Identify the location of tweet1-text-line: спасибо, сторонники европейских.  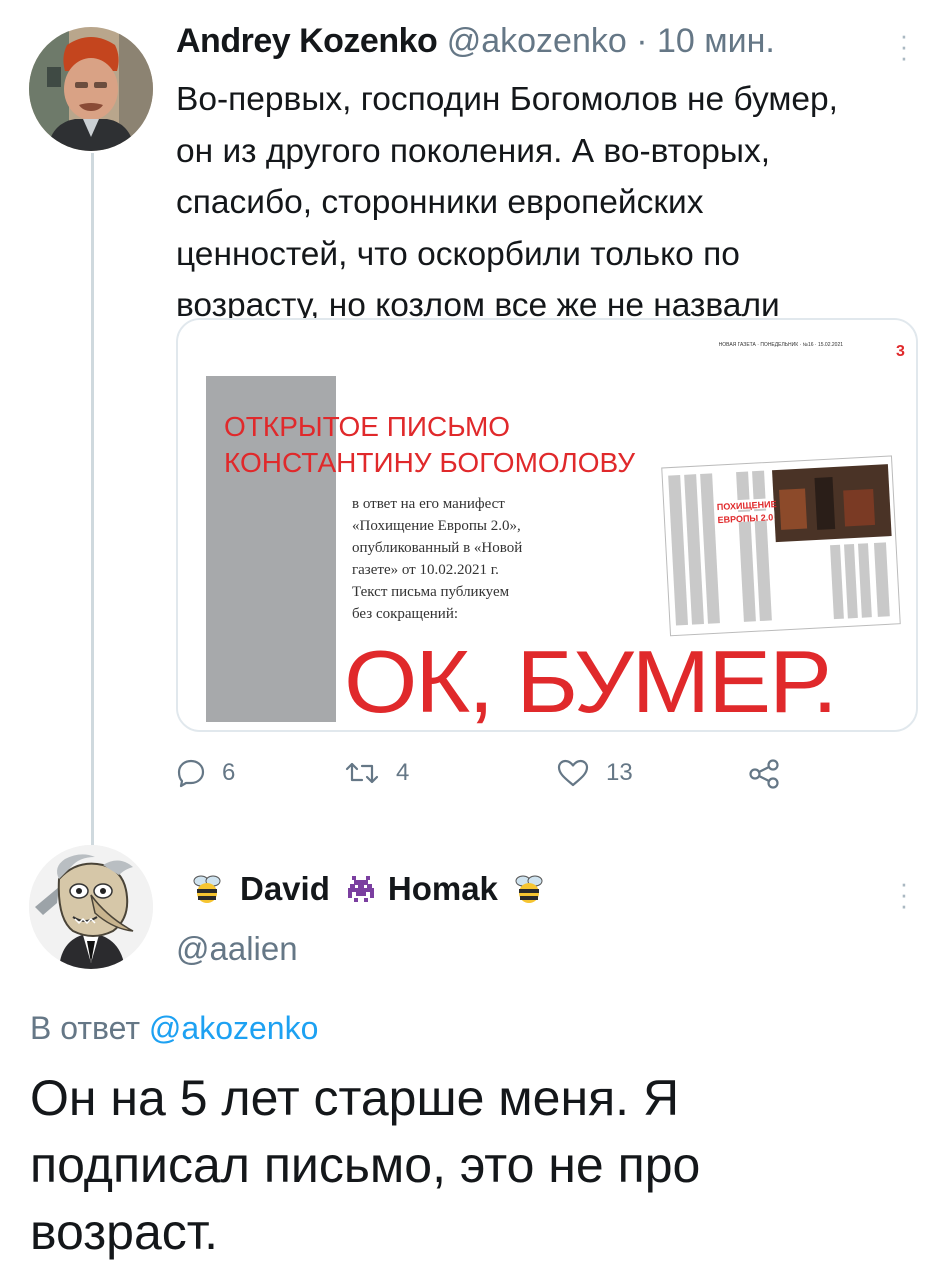
(440, 202).